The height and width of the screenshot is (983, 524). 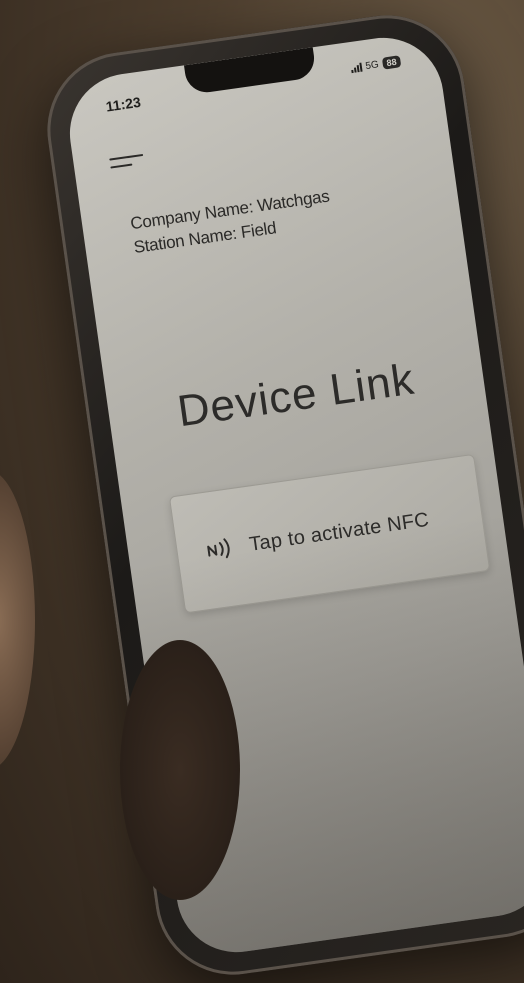 I want to click on nfc-icon, so click(x=220, y=549).